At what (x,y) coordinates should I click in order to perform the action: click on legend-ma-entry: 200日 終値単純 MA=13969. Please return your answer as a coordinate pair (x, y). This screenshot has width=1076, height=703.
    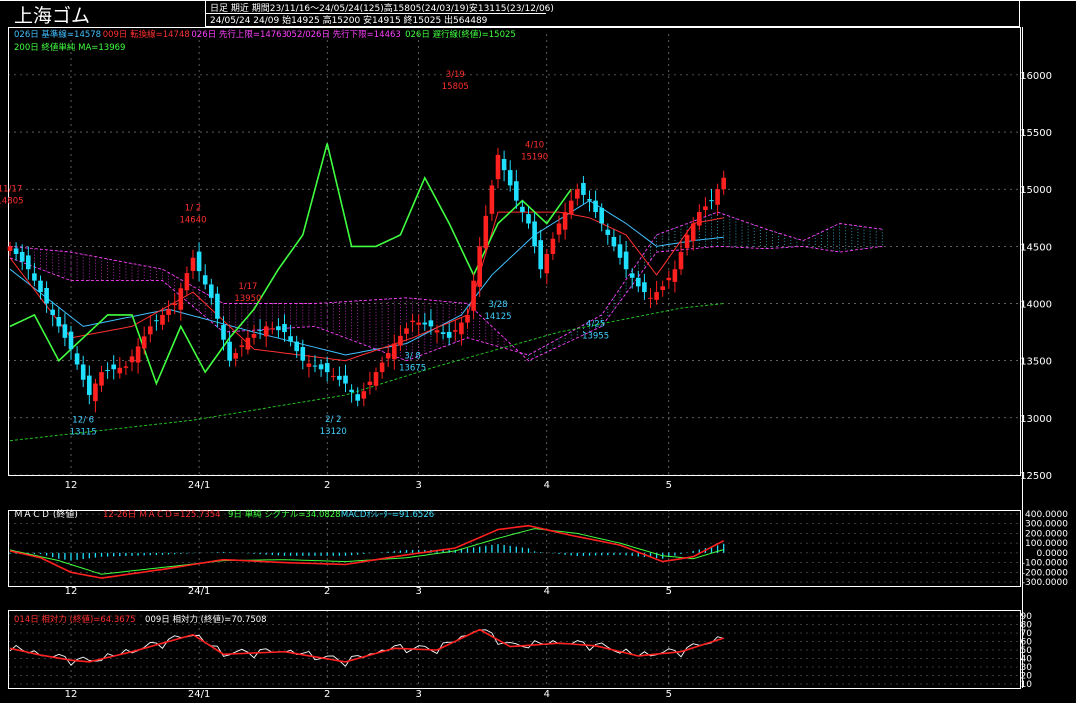
    Looking at the image, I should click on (69, 47).